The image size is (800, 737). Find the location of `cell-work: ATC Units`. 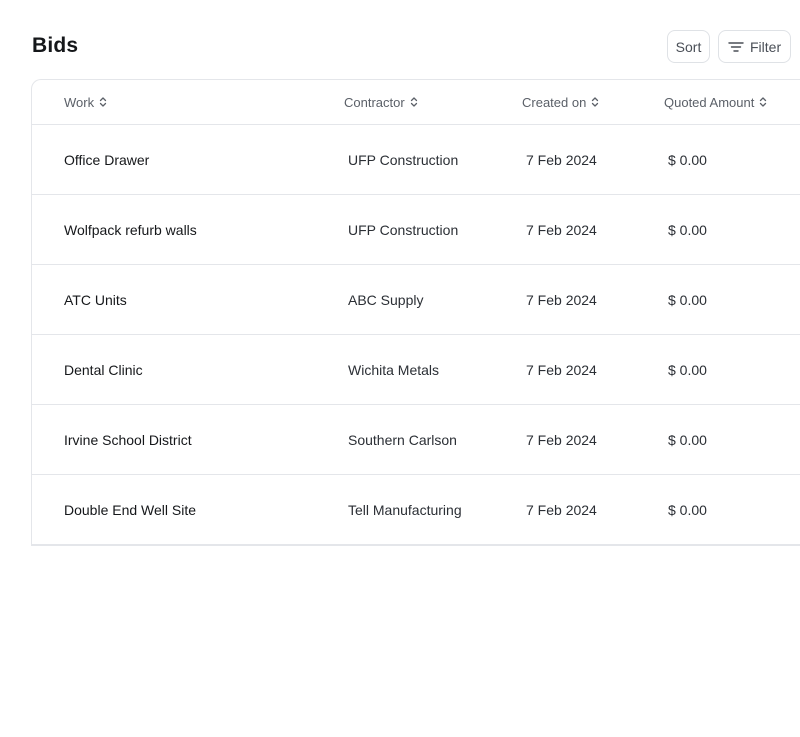

cell-work: ATC Units is located at coordinates (95, 299).